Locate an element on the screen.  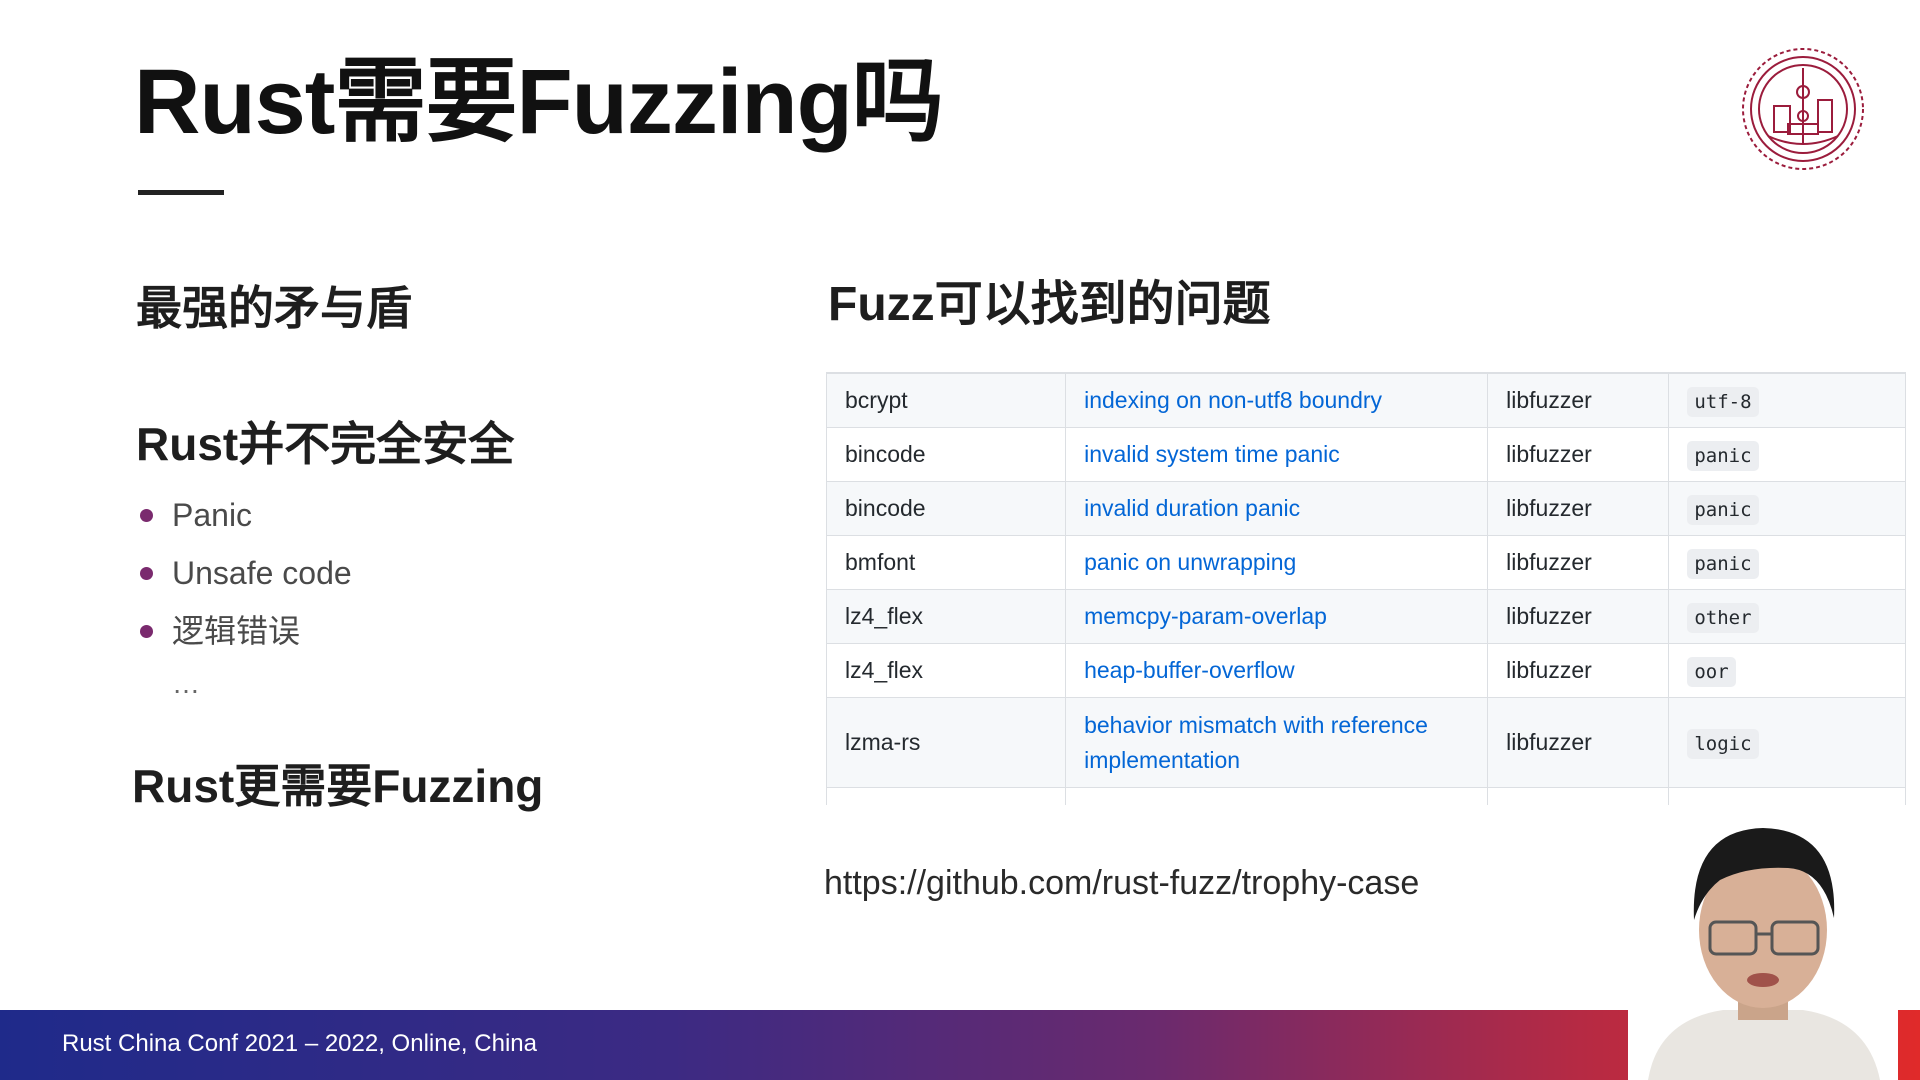
issue-link: panic on unwrapping is located at coordinates (1190, 562).